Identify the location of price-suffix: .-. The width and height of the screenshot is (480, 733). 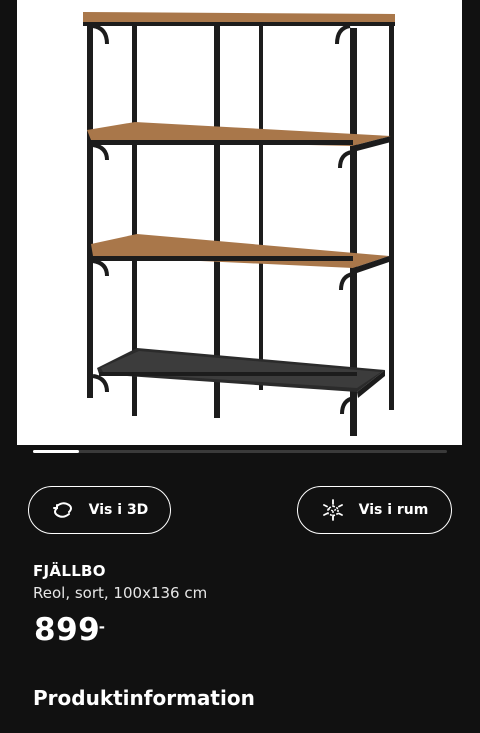
(99, 627).